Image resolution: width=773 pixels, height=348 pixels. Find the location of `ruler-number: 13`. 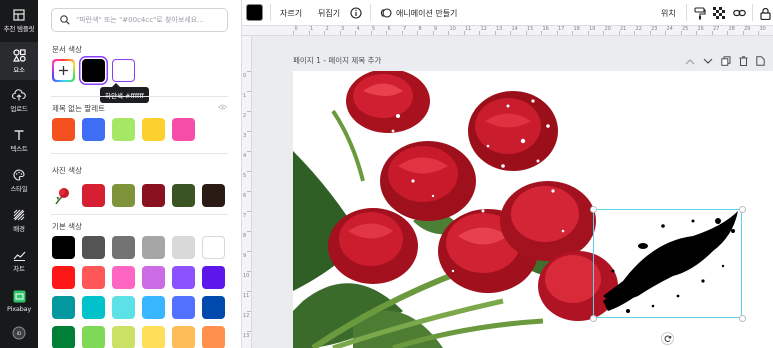

ruler-number: 13 is located at coordinates (499, 29).